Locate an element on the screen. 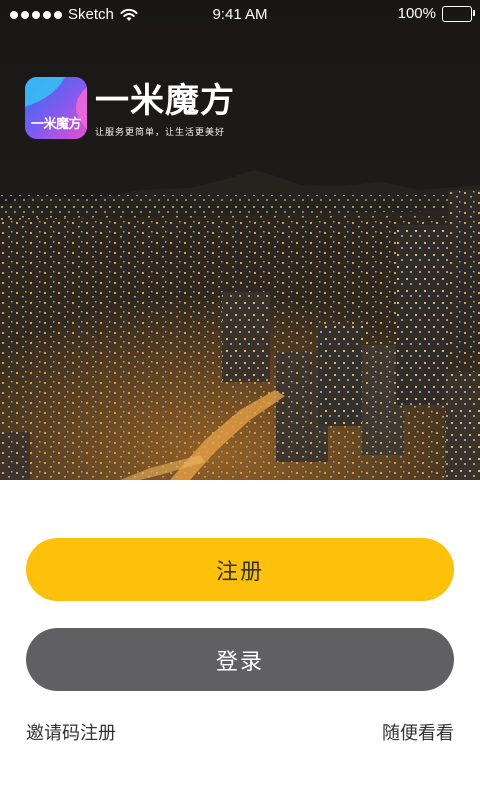 The image size is (480, 800). app-logo: 一米魔方 is located at coordinates (56, 108).